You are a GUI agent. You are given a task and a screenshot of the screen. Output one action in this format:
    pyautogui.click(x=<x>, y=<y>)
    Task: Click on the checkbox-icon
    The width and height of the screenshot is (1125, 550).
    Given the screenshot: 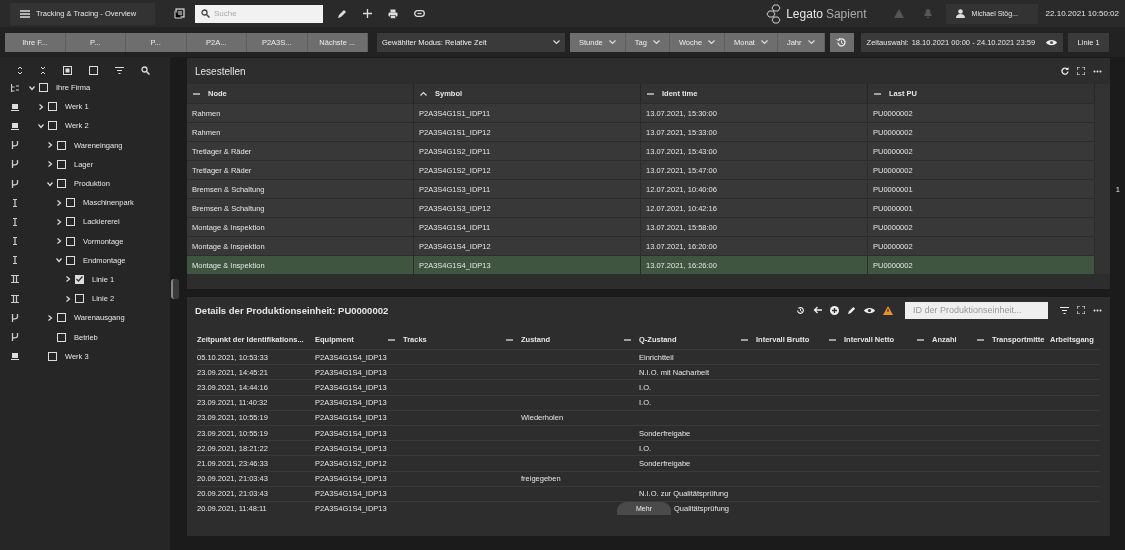 What is the action you would take?
    pyautogui.click(x=93, y=70)
    